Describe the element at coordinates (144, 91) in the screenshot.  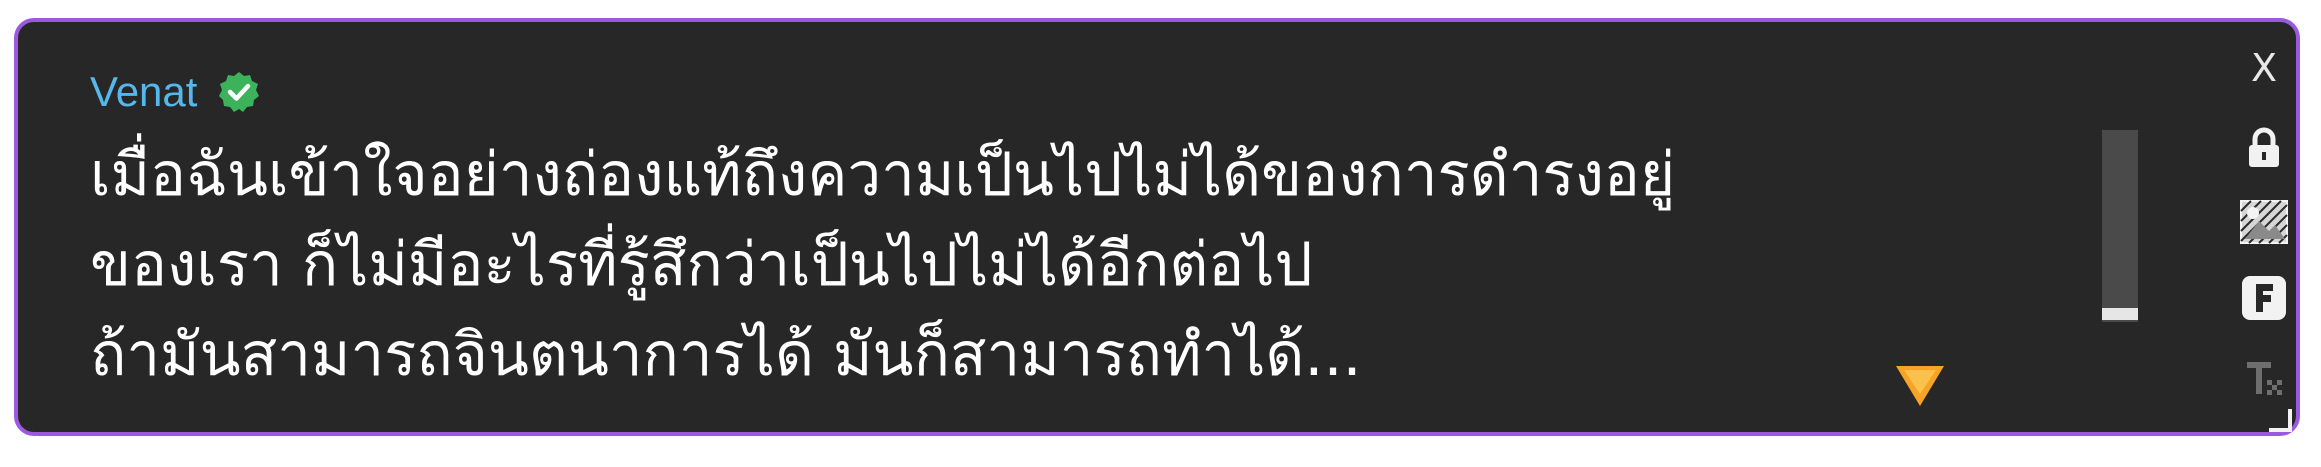
I see `speaker-name: Venat` at that location.